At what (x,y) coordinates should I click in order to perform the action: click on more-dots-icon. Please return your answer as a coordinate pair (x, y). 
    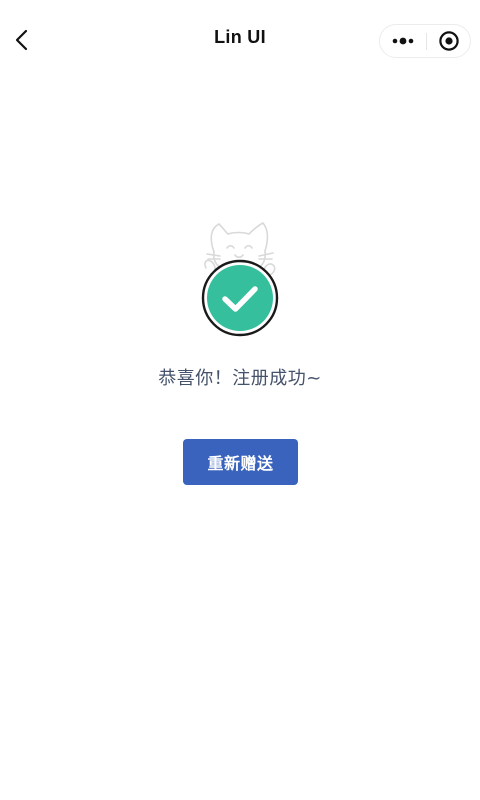
    Looking at the image, I should click on (403, 41).